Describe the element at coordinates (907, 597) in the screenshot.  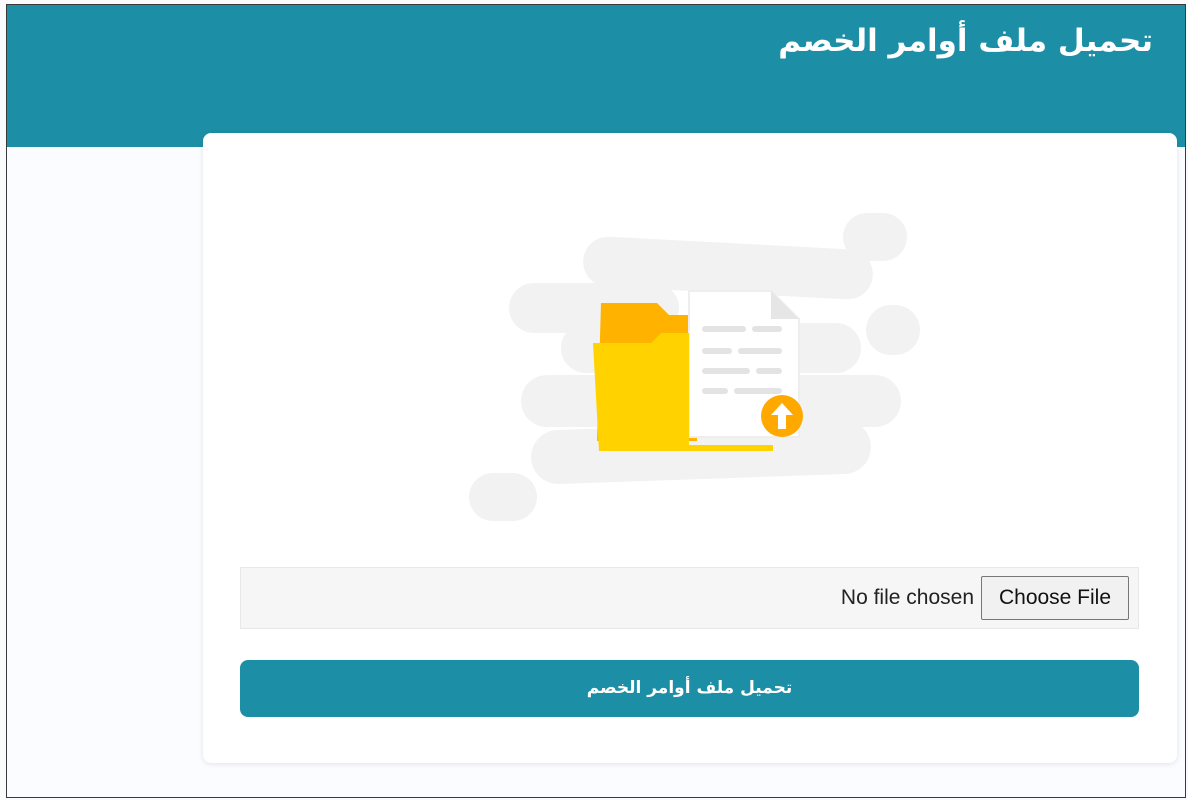
I see `file-status-text: No file chosen` at that location.